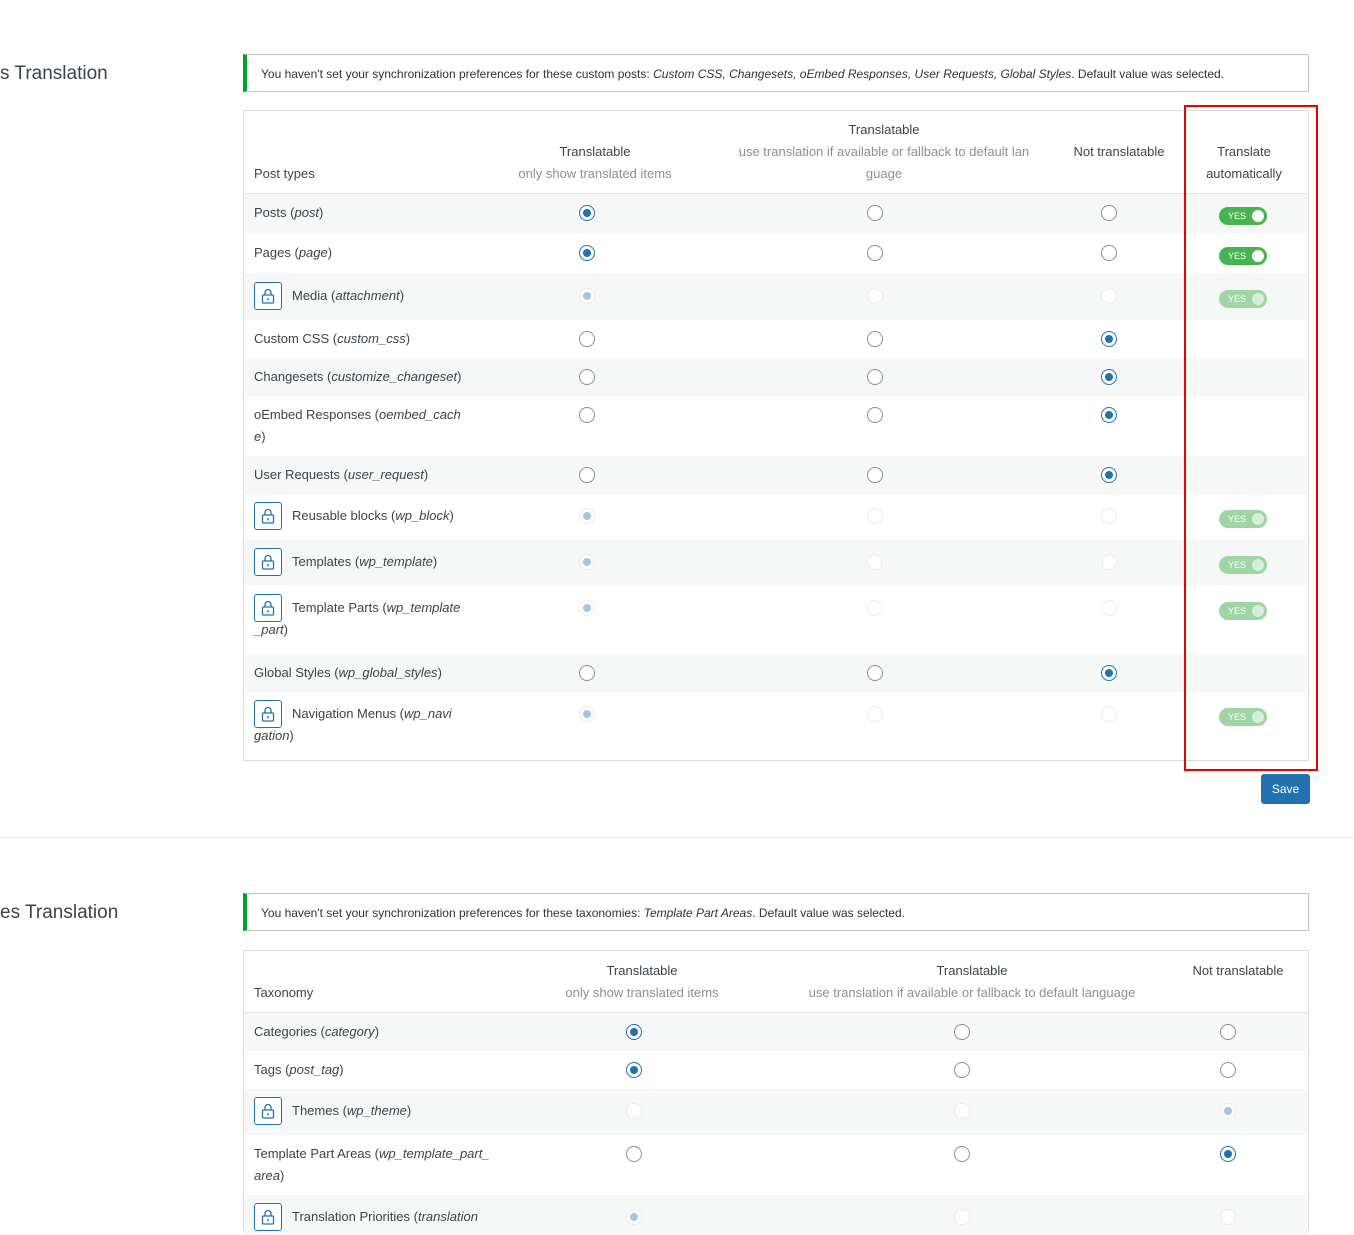 The width and height of the screenshot is (1354, 1235). What do you see at coordinates (776, 214) in the screenshot?
I see `post-type-row: Posts (post) YES` at bounding box center [776, 214].